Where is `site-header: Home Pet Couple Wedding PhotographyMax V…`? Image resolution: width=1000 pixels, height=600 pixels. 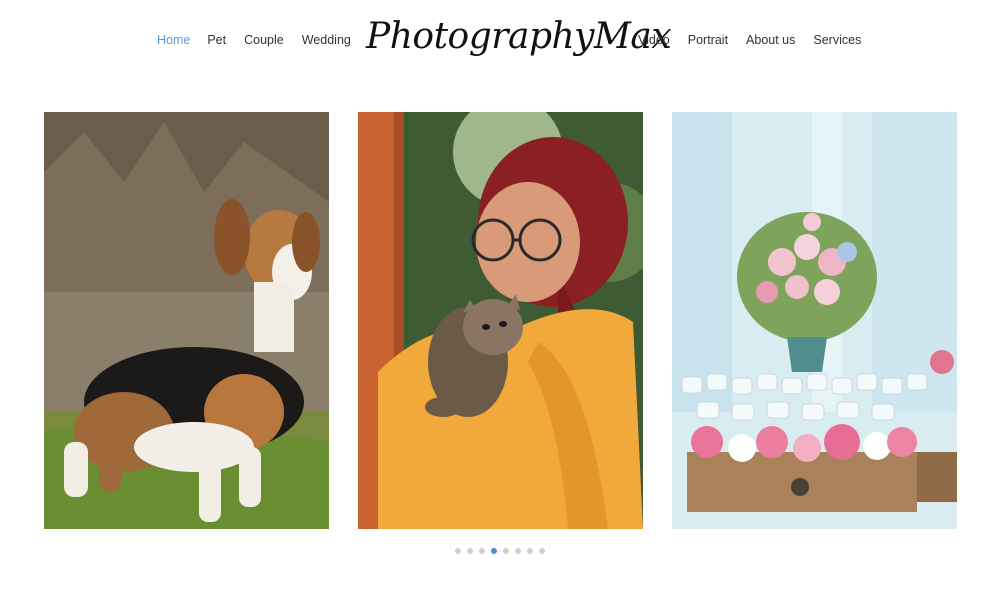 site-header: Home Pet Couple Wedding PhotographyMax V… is located at coordinates (500, 40).